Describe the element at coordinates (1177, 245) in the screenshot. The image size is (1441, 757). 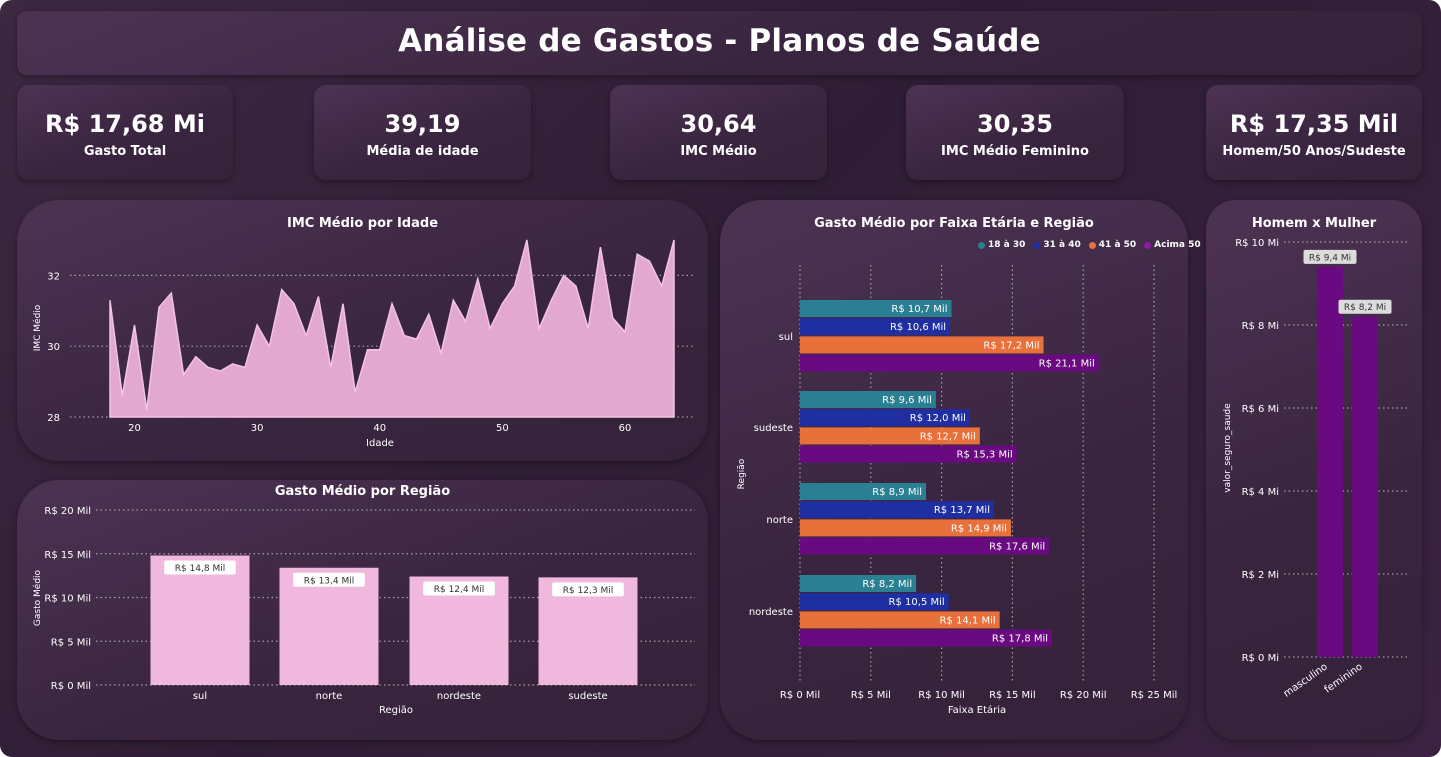
I see `legend-label: Acima 50` at that location.